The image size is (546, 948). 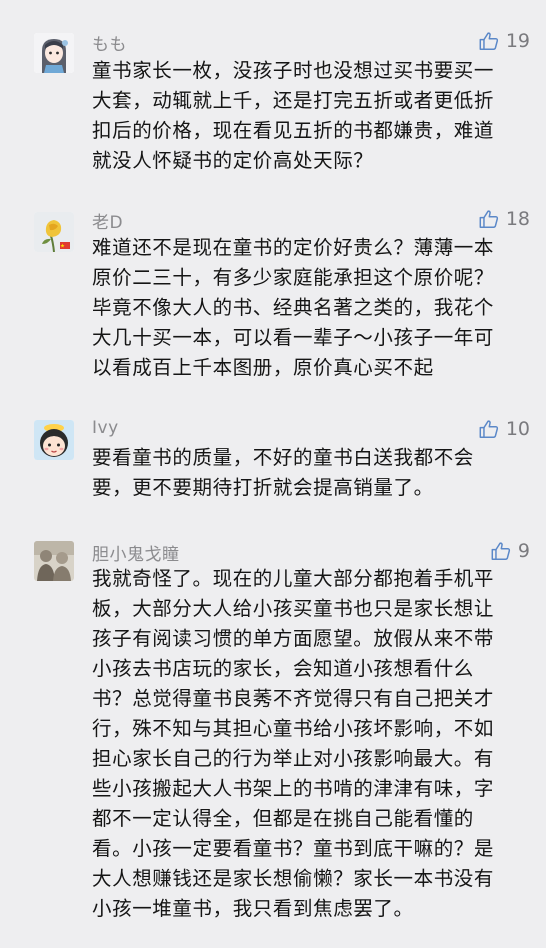 I want to click on comment-line: 孩子有阅读习惯的单方面愿望。放假从来不带, so click(x=293, y=638).